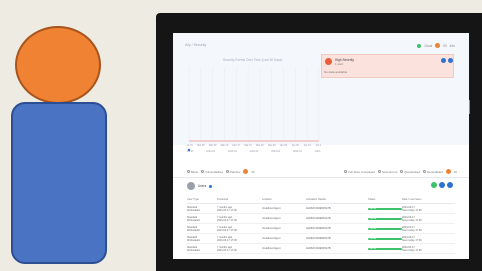  I want to click on column-header: Location, so click(284, 200).